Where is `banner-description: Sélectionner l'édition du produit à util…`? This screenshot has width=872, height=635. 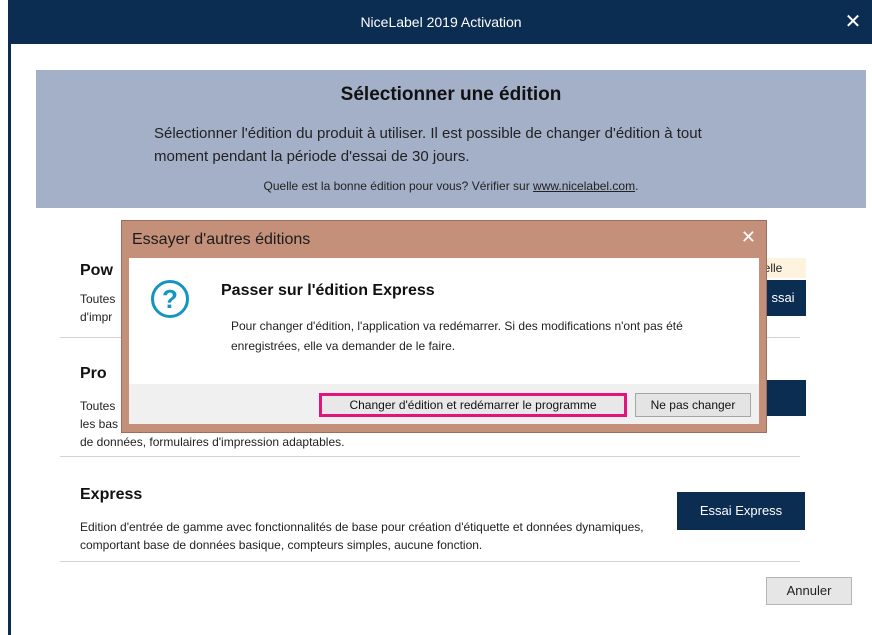
banner-description: Sélectionner l'édition du produit à util… is located at coordinates (428, 145).